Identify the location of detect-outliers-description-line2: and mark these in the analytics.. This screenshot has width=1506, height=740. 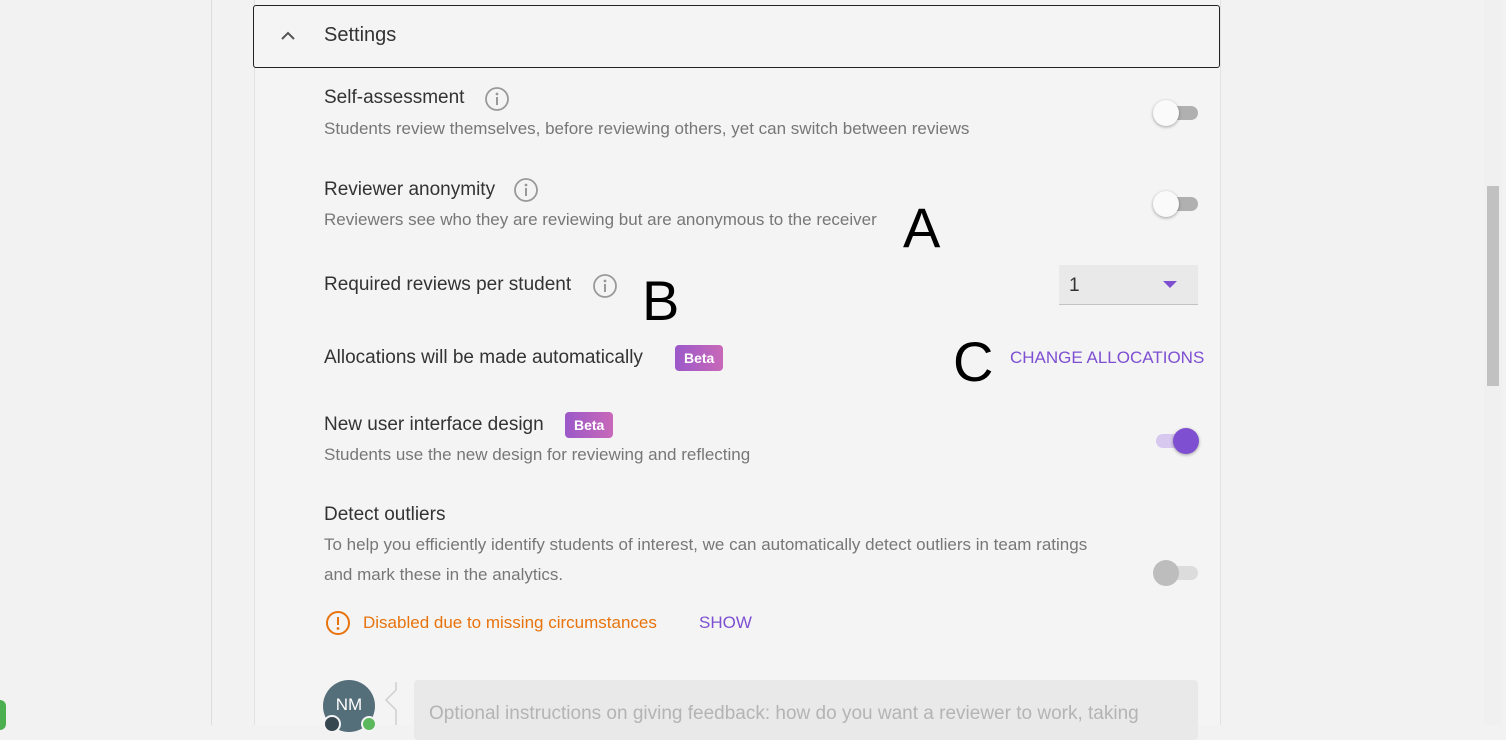
(444, 574).